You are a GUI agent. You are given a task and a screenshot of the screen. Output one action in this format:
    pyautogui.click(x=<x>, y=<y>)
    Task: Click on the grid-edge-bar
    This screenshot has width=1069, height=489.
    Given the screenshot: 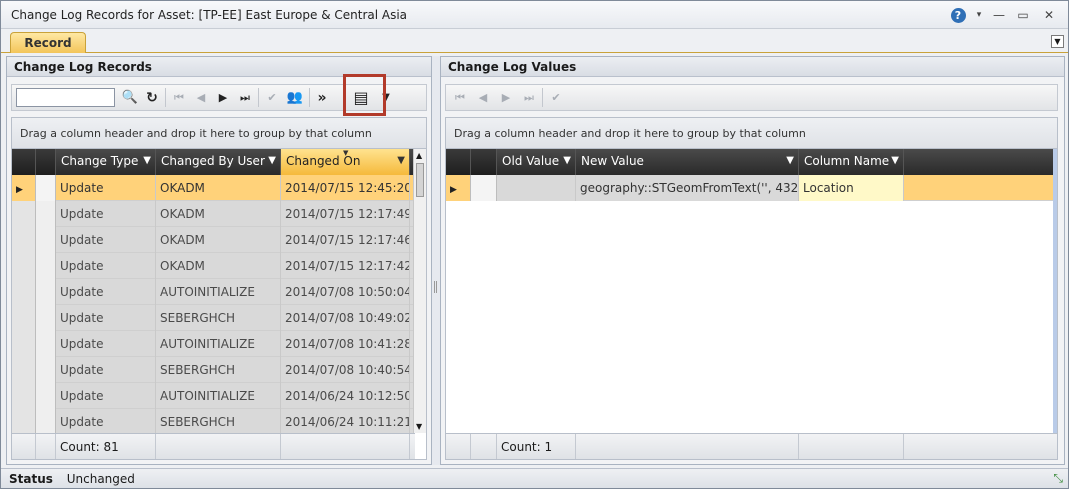 What is the action you would take?
    pyautogui.click(x=1055, y=291)
    